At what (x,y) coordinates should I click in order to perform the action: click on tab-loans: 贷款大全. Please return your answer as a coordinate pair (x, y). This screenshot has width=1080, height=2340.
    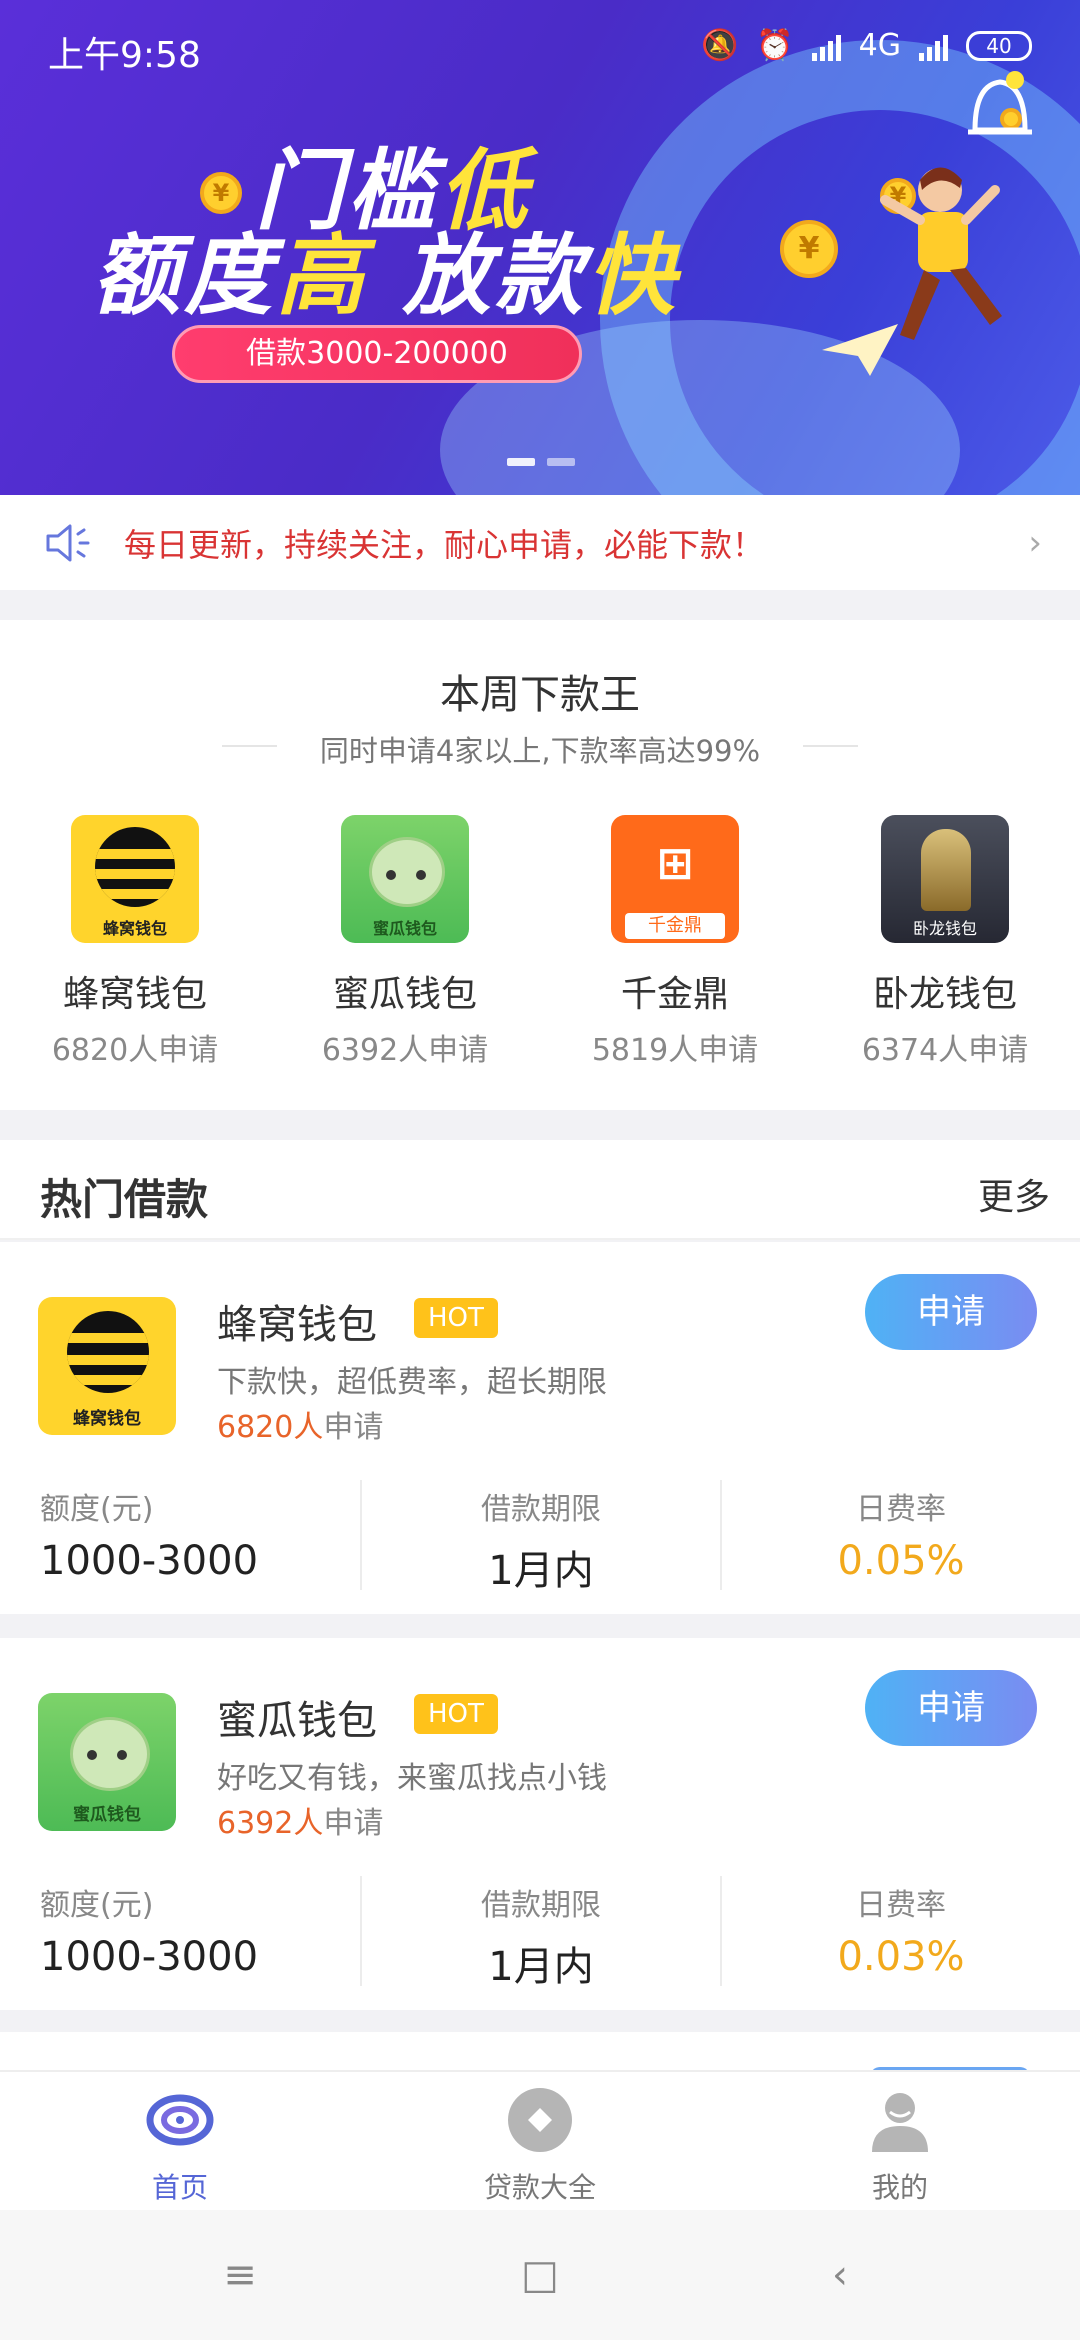
    Looking at the image, I should click on (540, 2141).